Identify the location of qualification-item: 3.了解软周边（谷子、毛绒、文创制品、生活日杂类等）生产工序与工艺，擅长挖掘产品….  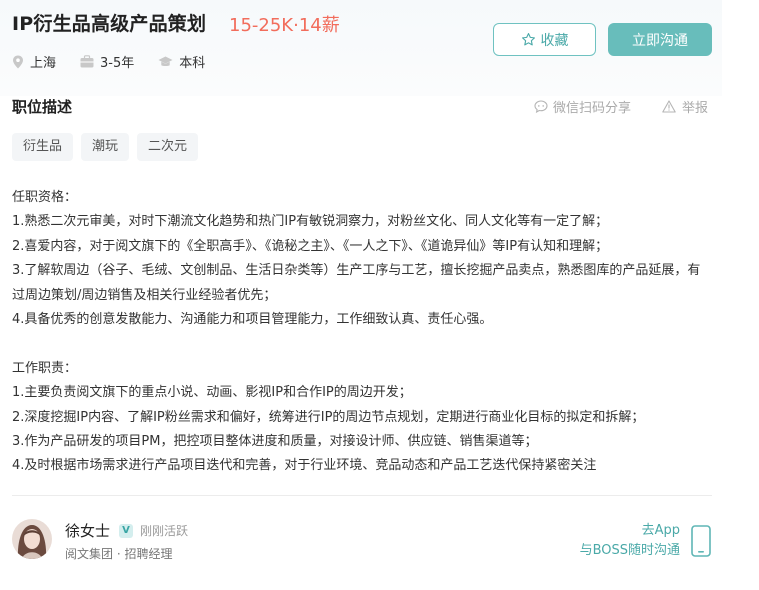
(356, 283).